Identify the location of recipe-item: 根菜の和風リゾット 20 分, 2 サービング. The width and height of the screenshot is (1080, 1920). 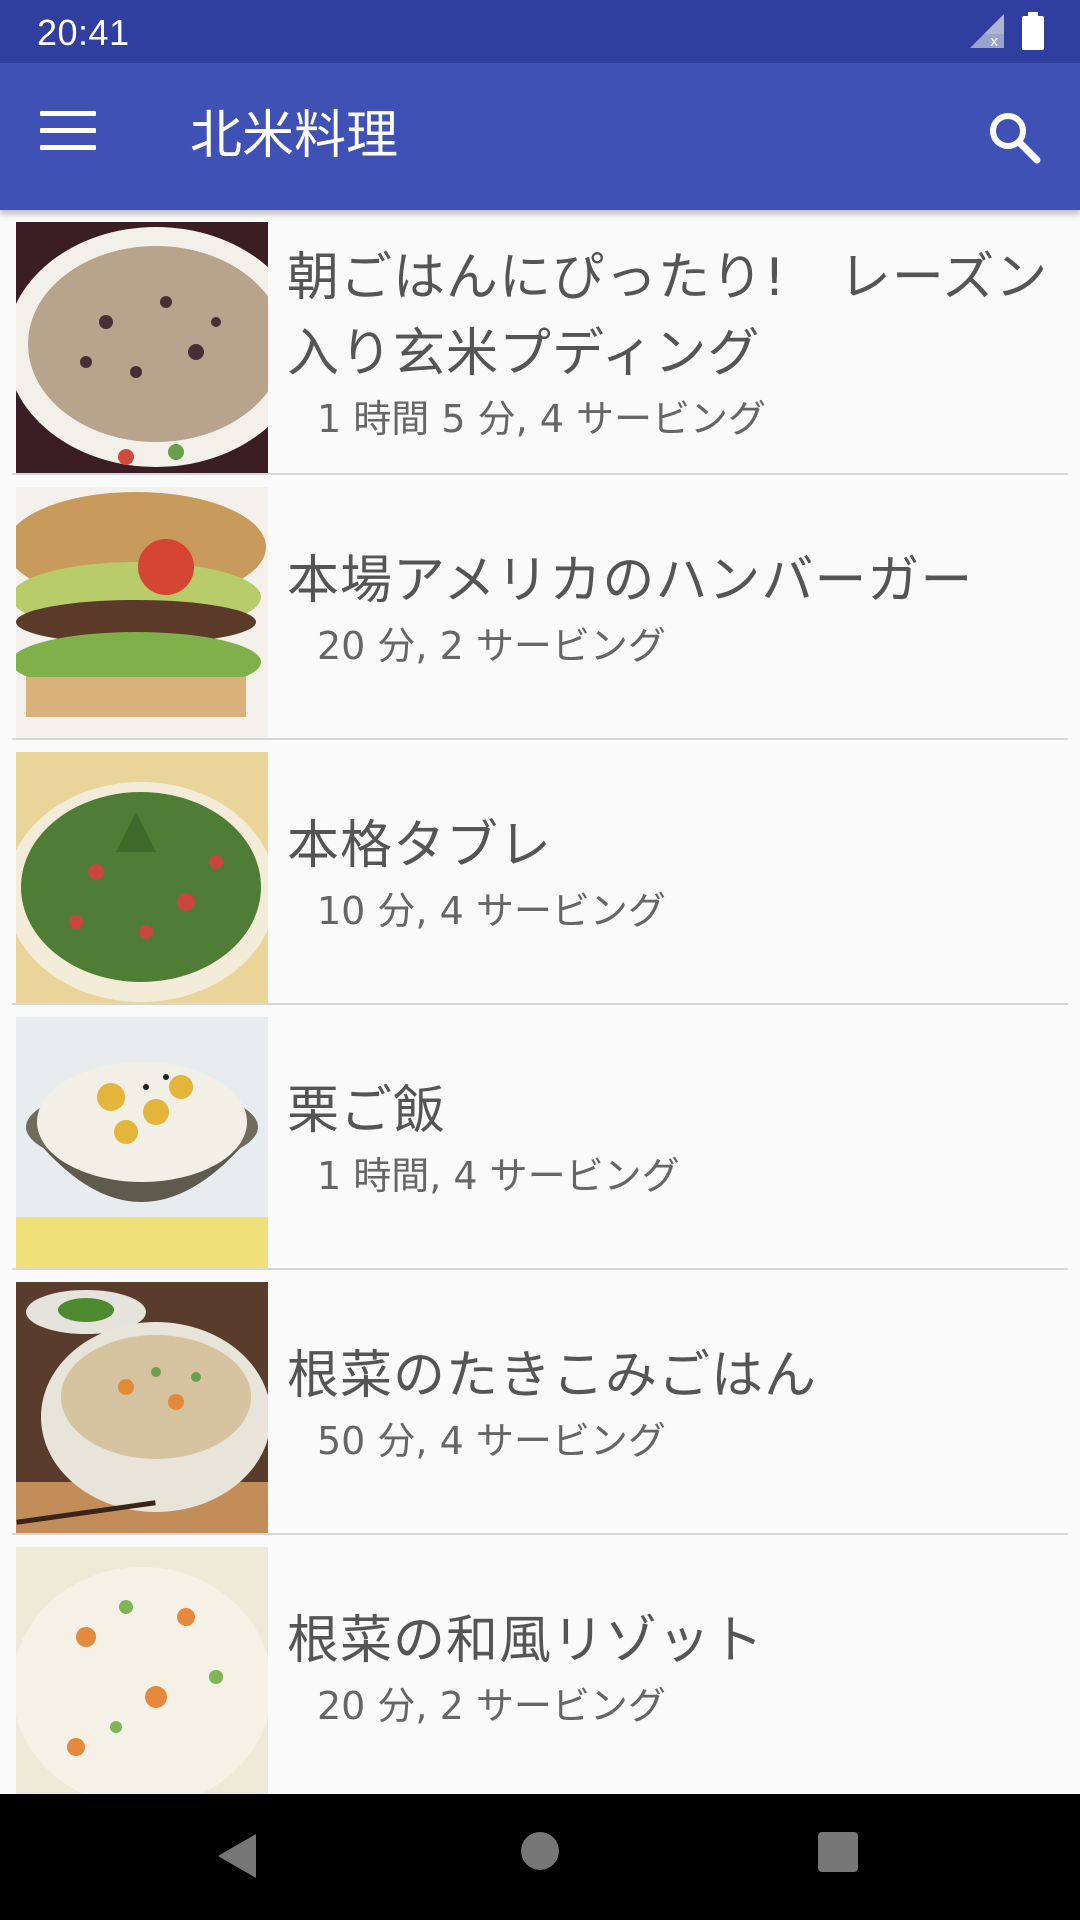
(540, 1664).